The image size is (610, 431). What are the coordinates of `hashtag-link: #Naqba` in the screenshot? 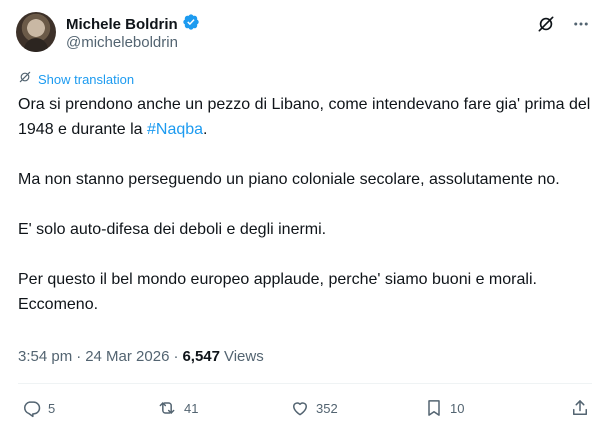 It's located at (175, 129).